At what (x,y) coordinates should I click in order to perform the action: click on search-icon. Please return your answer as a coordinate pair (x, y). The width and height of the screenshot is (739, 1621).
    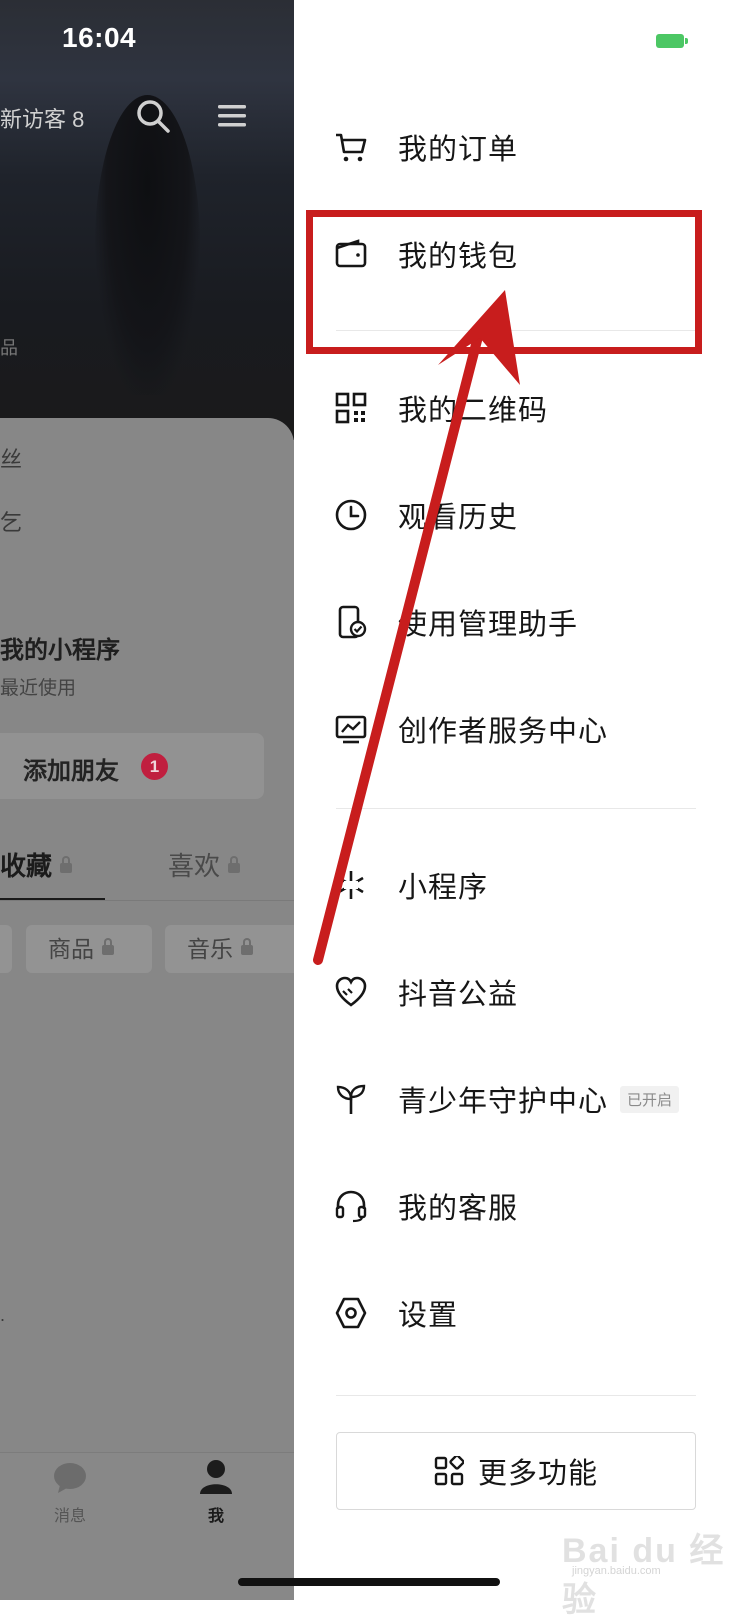
    Looking at the image, I should click on (153, 116).